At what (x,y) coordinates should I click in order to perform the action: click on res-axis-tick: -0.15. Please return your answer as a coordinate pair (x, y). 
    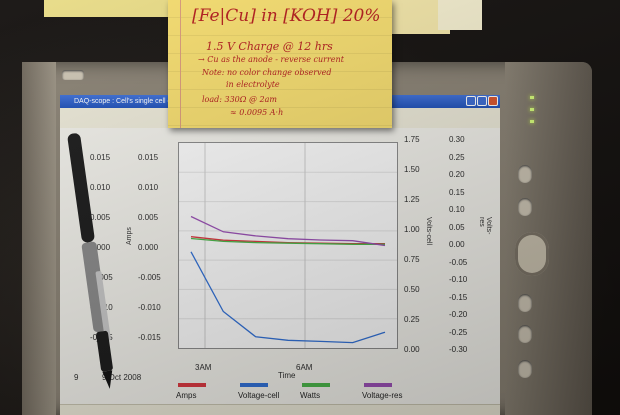
    Looking at the image, I should click on (458, 297).